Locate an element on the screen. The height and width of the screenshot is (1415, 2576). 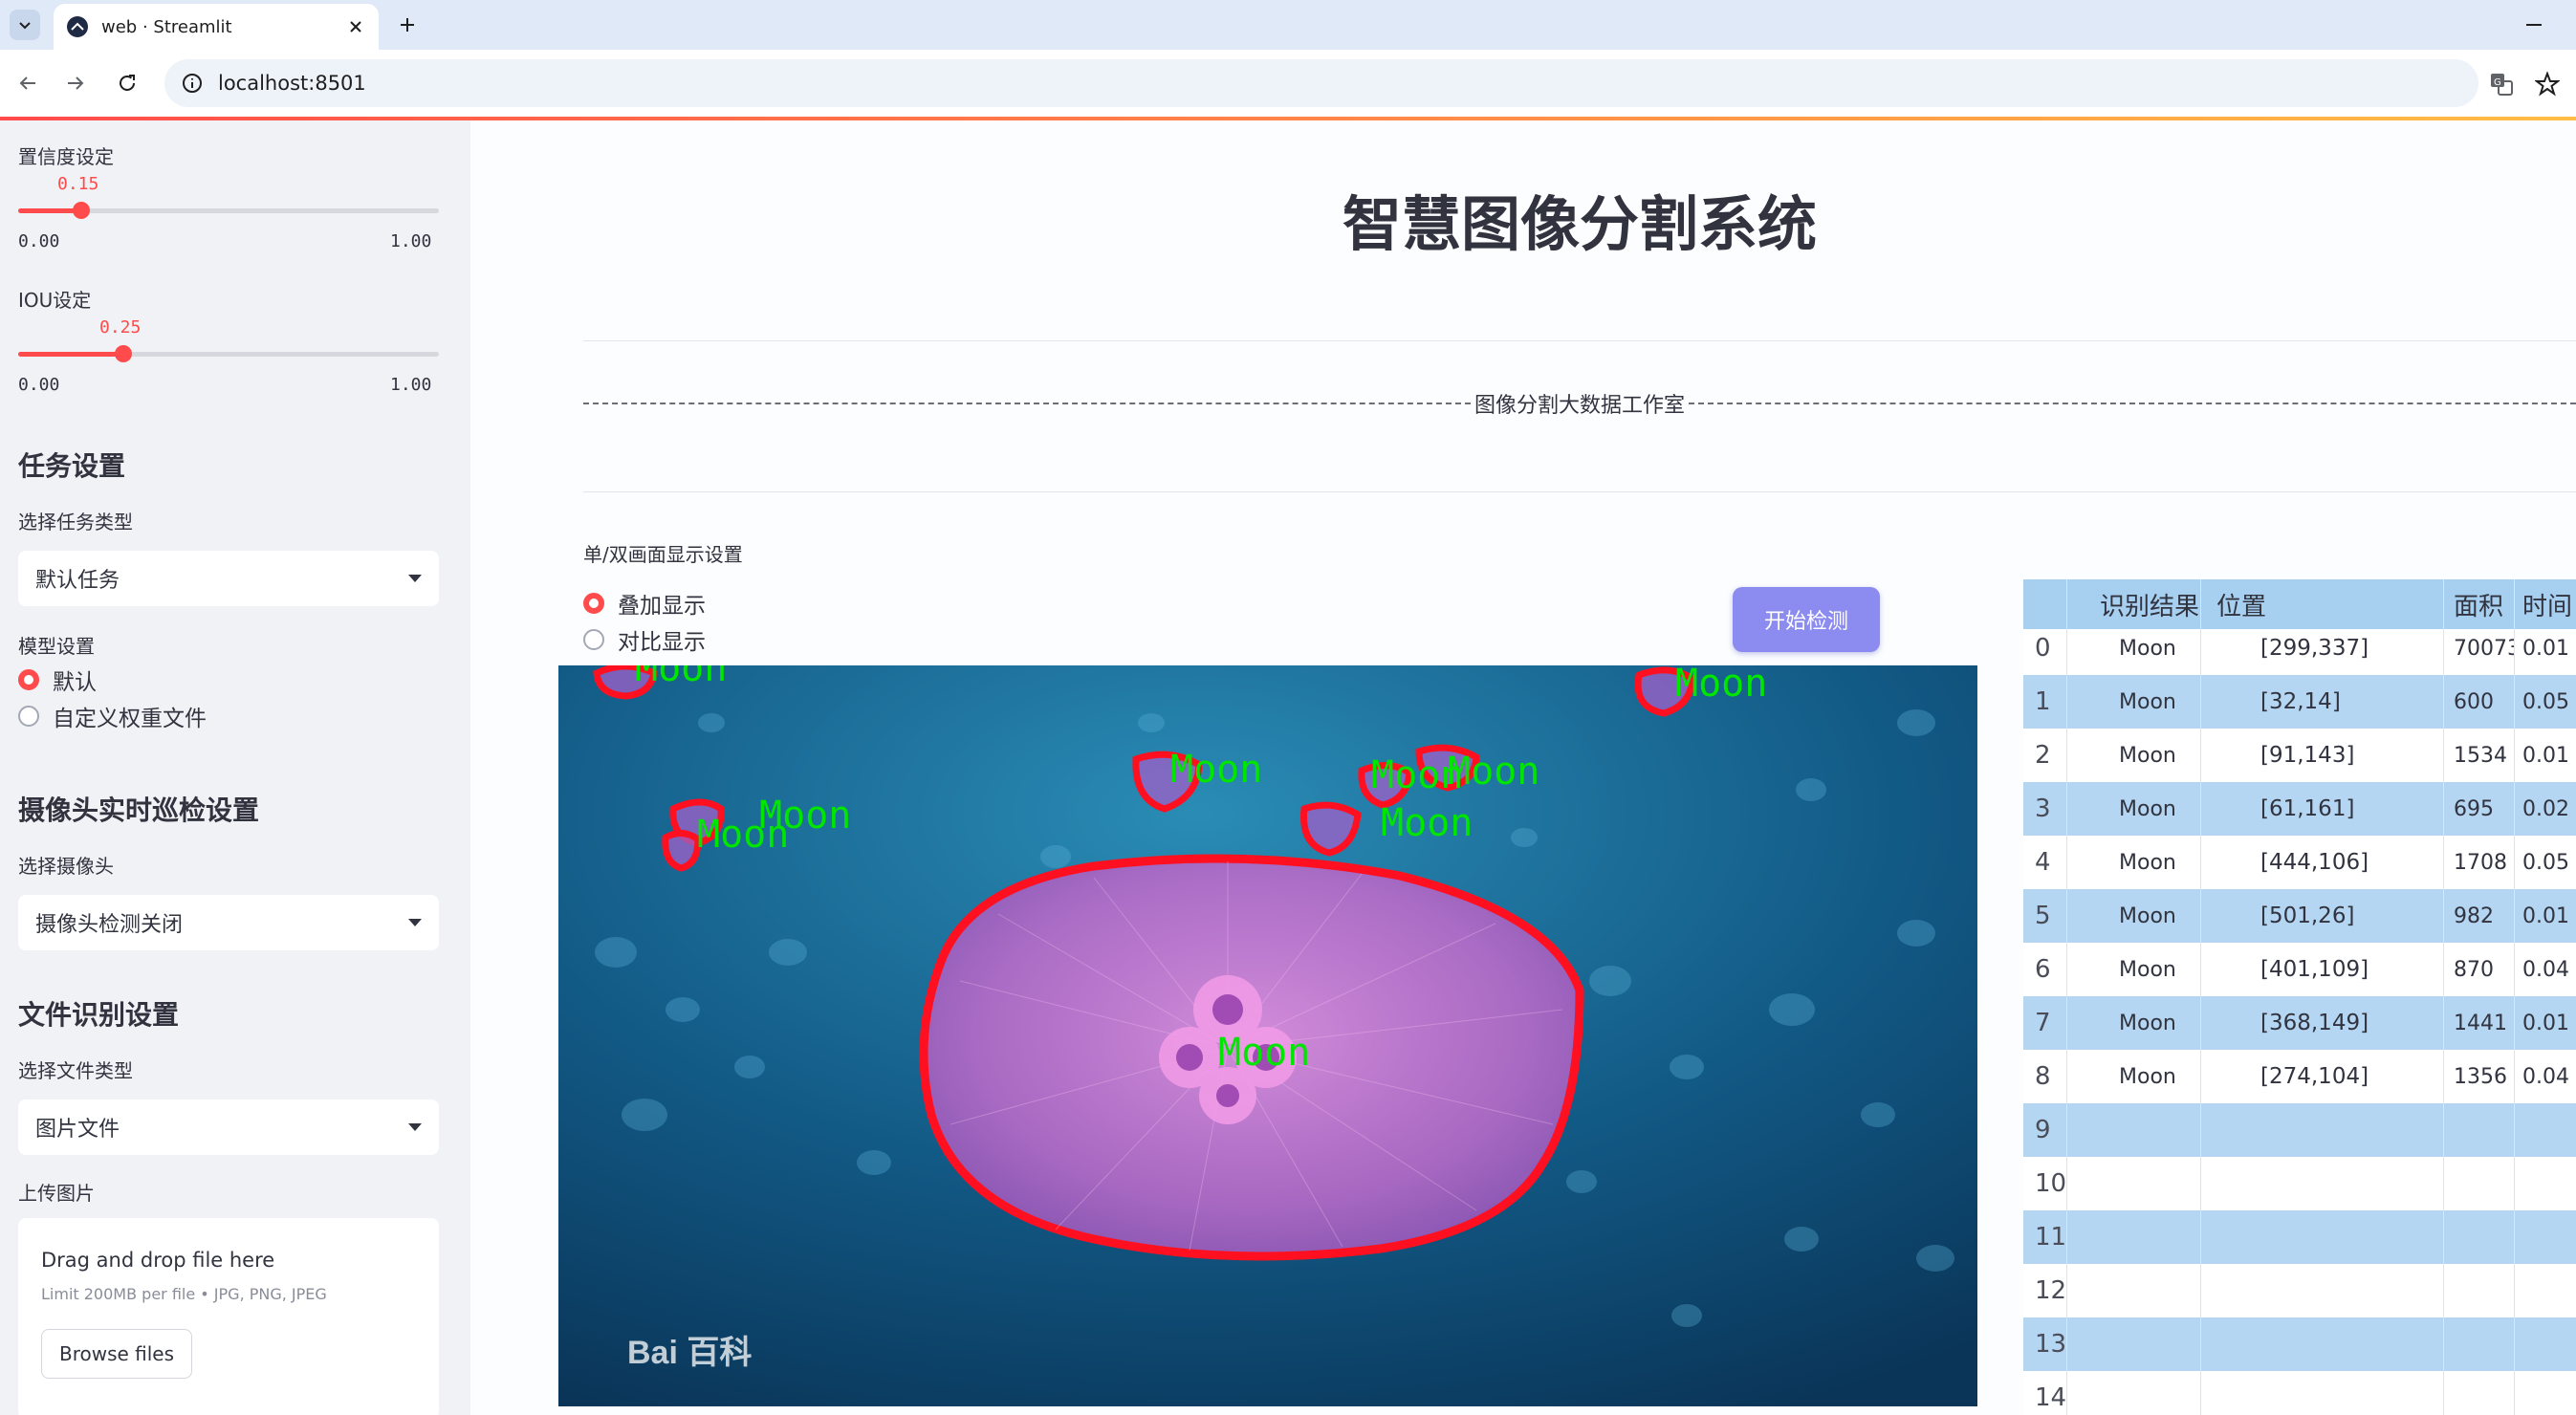
table-row: 12 is located at coordinates (2299, 1290).